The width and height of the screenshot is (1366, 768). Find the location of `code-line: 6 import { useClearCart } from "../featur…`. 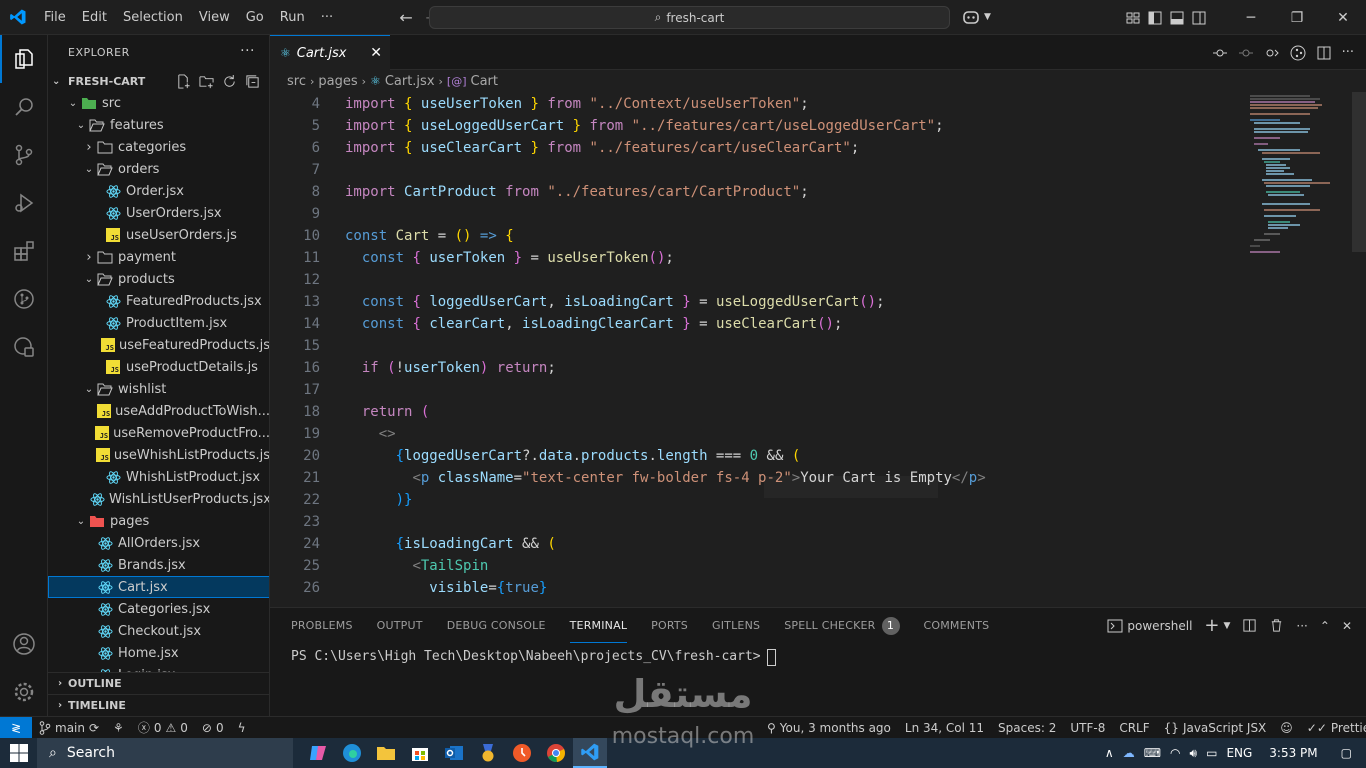

code-line: 6 import { useClearCart } from "../featur… is located at coordinates (755, 148).